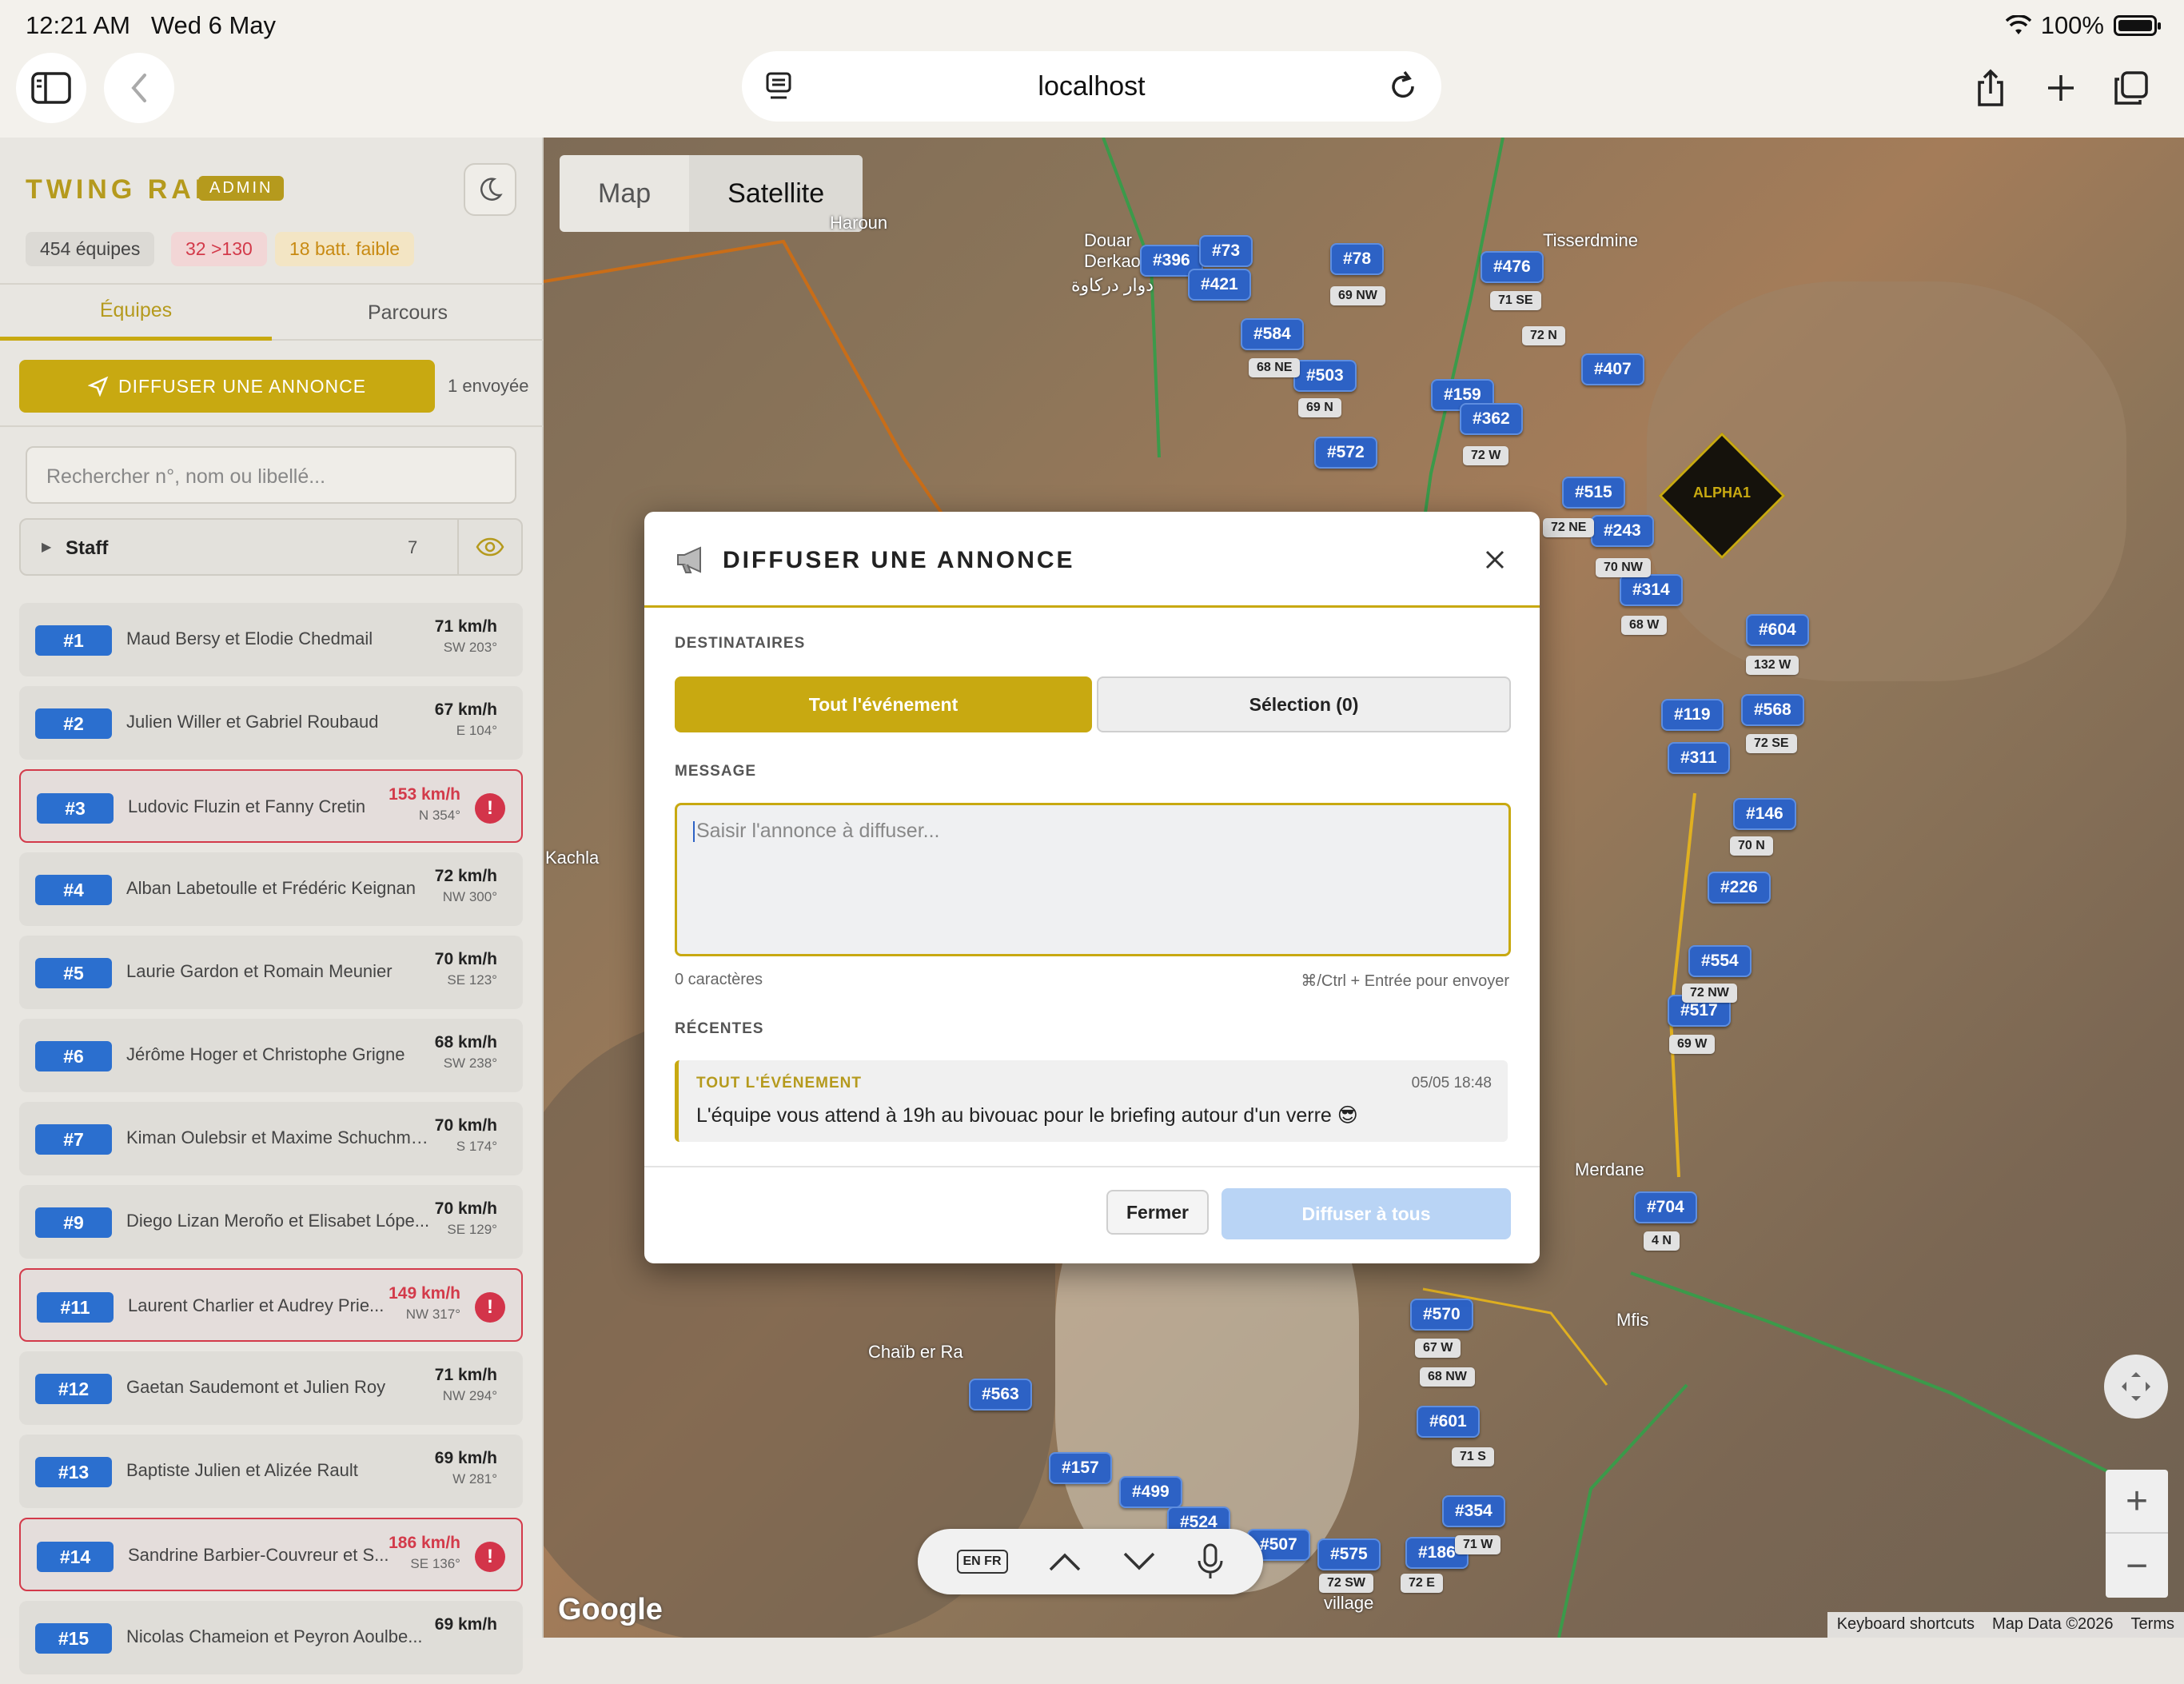 The width and height of the screenshot is (2184, 1684). Describe the element at coordinates (1651, 590) in the screenshot. I see `team-marker: #314` at that location.